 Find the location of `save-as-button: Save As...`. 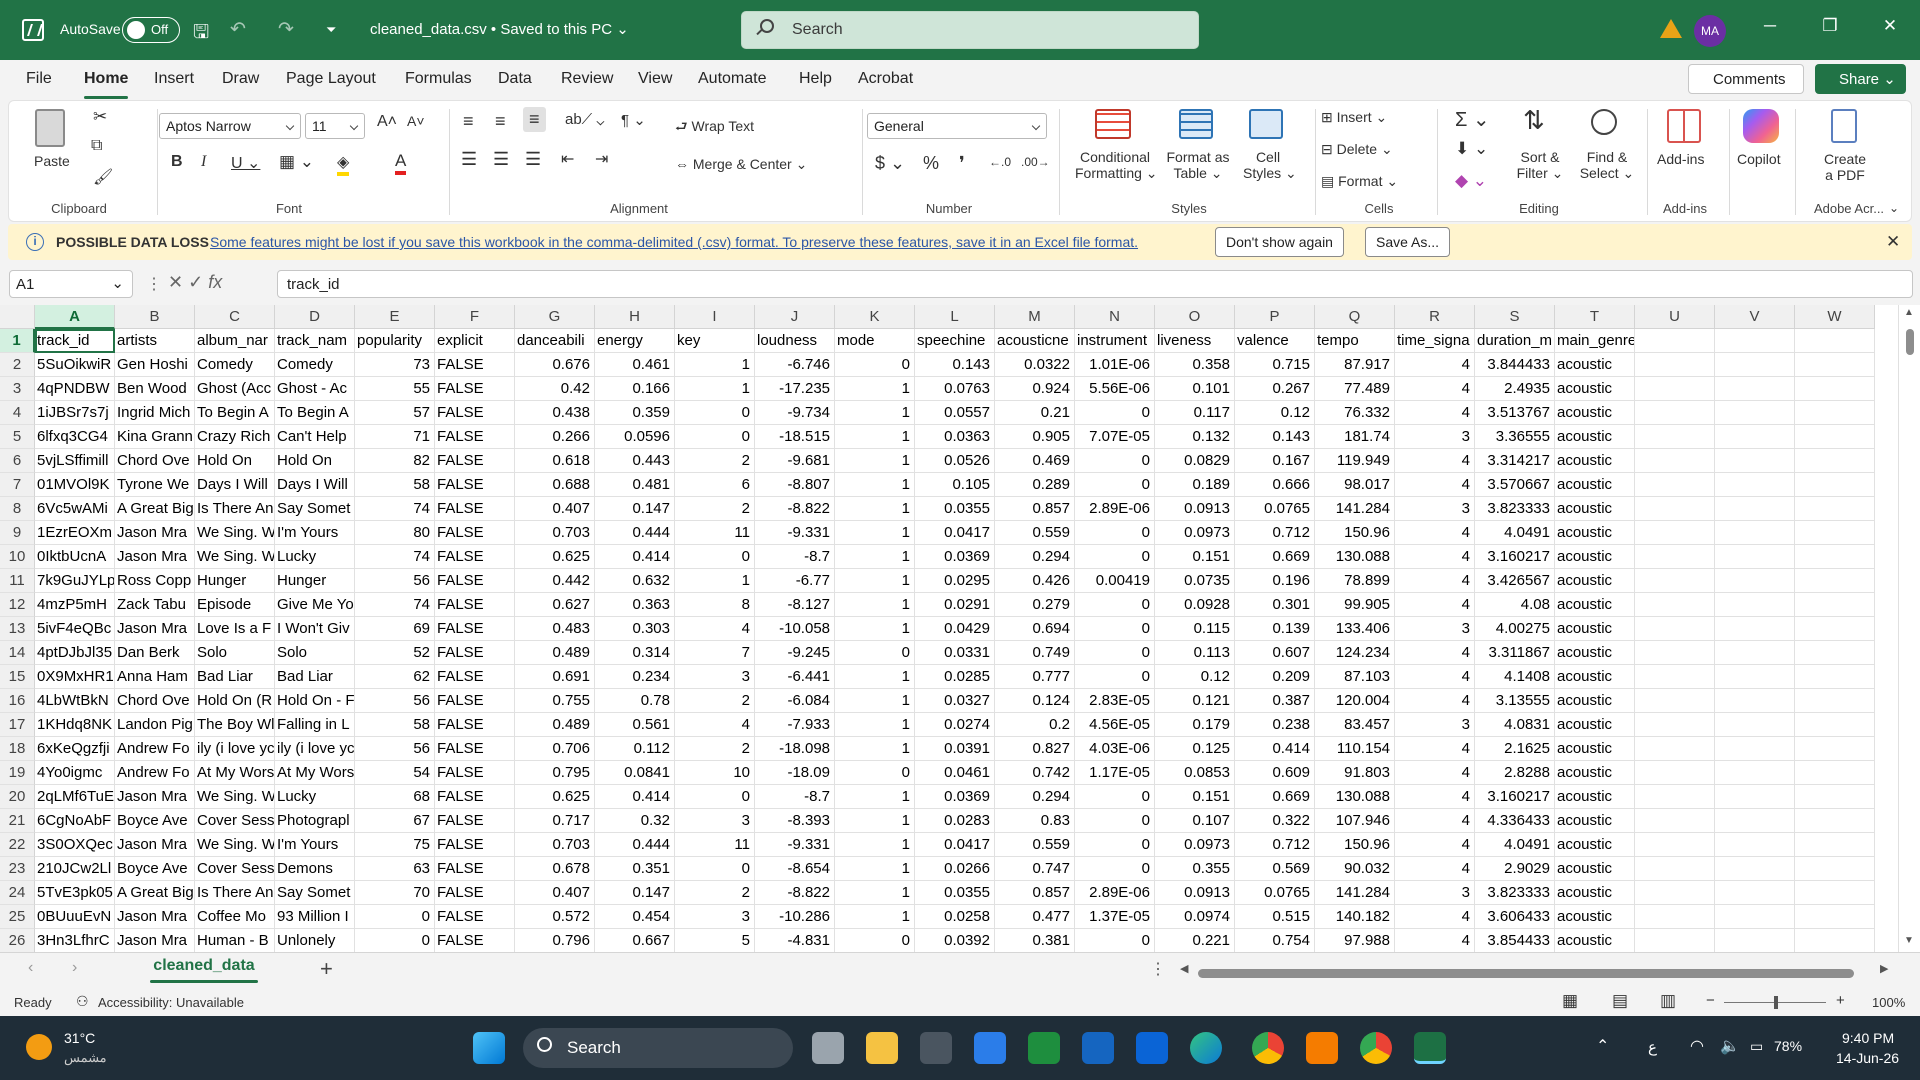

save-as-button: Save As... is located at coordinates (1408, 242).